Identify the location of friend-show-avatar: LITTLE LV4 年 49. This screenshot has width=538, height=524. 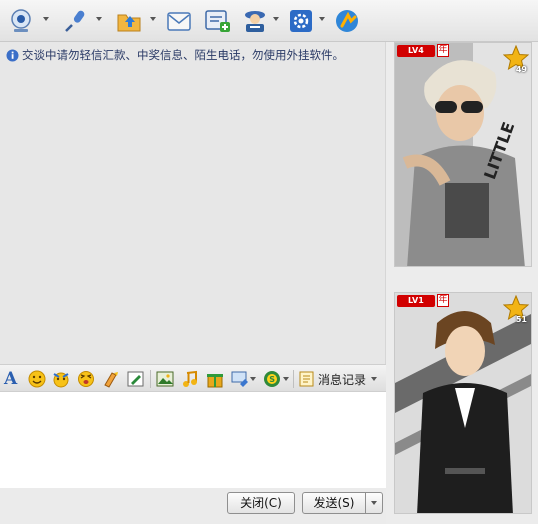
(463, 154).